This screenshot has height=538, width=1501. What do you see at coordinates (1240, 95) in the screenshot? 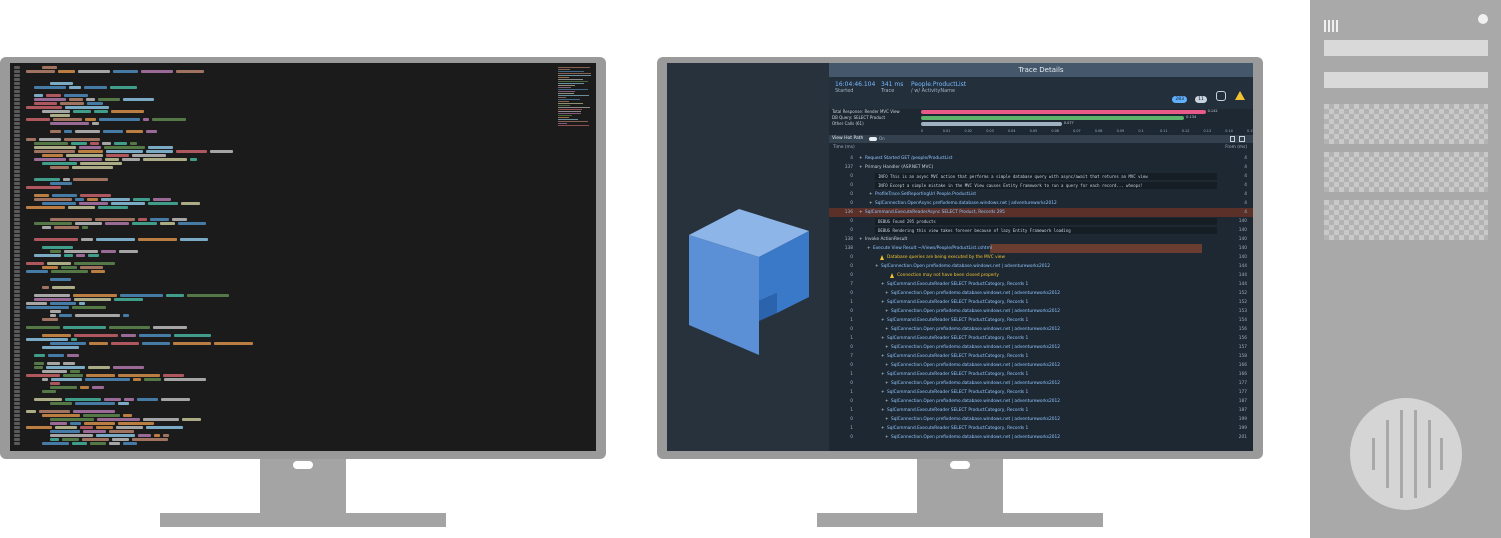
I see `warning-icon` at bounding box center [1240, 95].